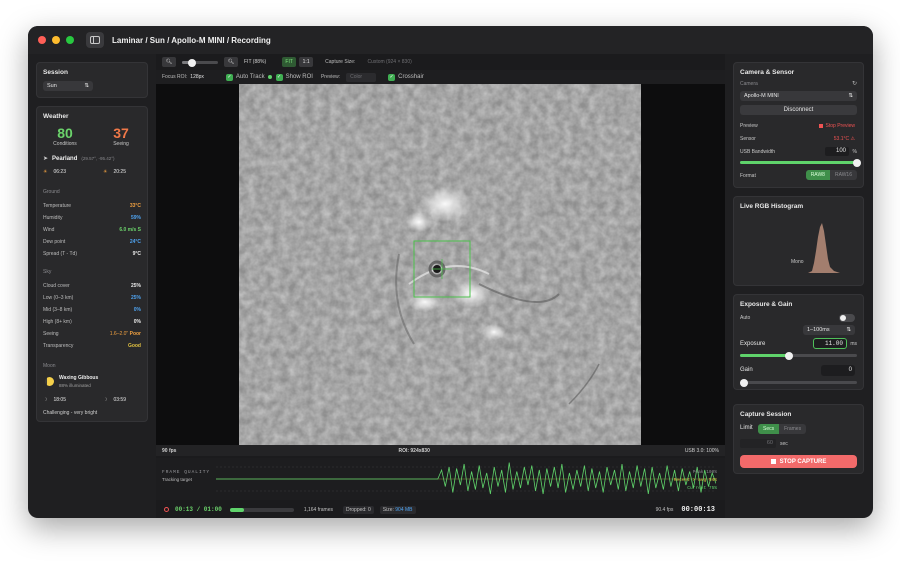  Describe the element at coordinates (236, 509) in the screenshot. I see `recording-progress-fill` at that location.